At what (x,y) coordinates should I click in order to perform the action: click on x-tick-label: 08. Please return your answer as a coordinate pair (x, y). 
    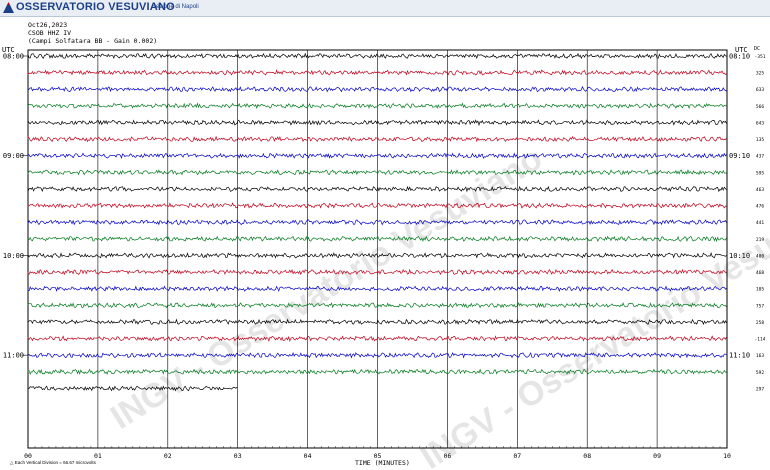
    Looking at the image, I should click on (587, 456).